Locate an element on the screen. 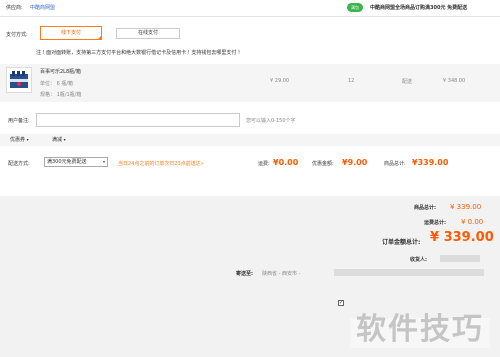  coupon-tab-bar is located at coordinates (250, 140).